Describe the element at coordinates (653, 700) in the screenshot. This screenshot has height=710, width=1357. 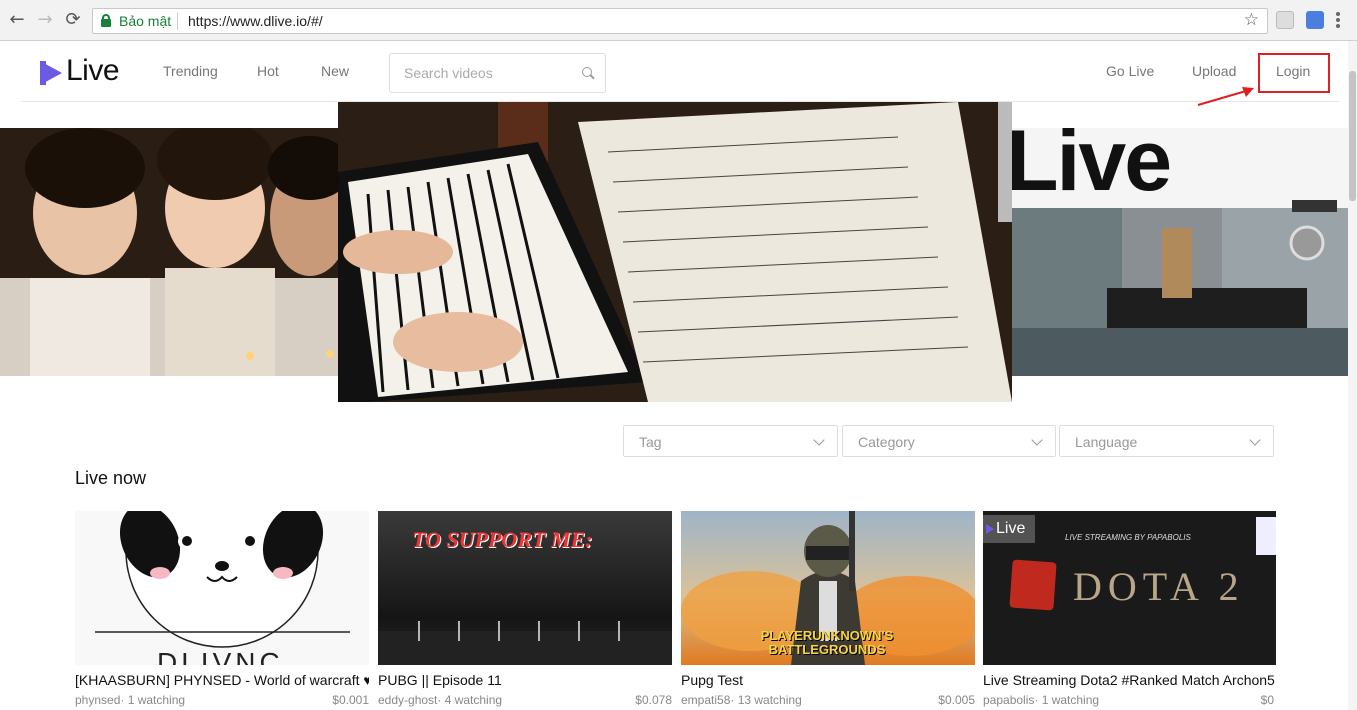
I see `card-price: $0.078` at that location.